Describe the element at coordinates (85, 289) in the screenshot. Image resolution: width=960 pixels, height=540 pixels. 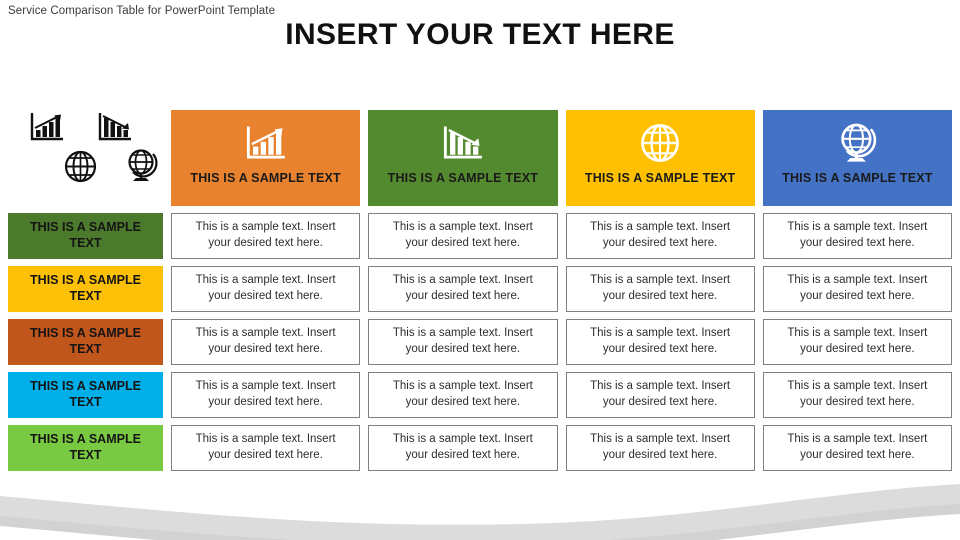
I see `row-label-2: THIS IS A SAMPLE TEXT` at that location.